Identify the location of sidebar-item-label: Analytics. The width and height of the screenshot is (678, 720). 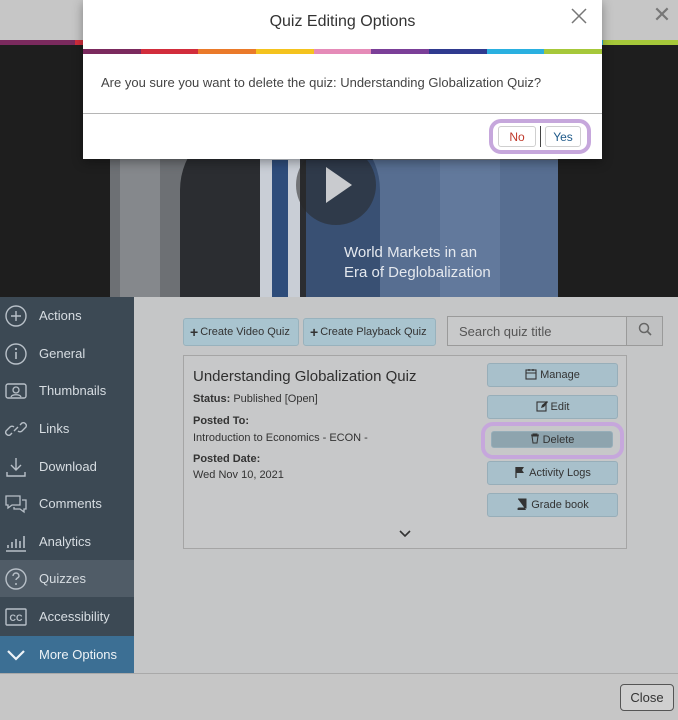
(65, 541).